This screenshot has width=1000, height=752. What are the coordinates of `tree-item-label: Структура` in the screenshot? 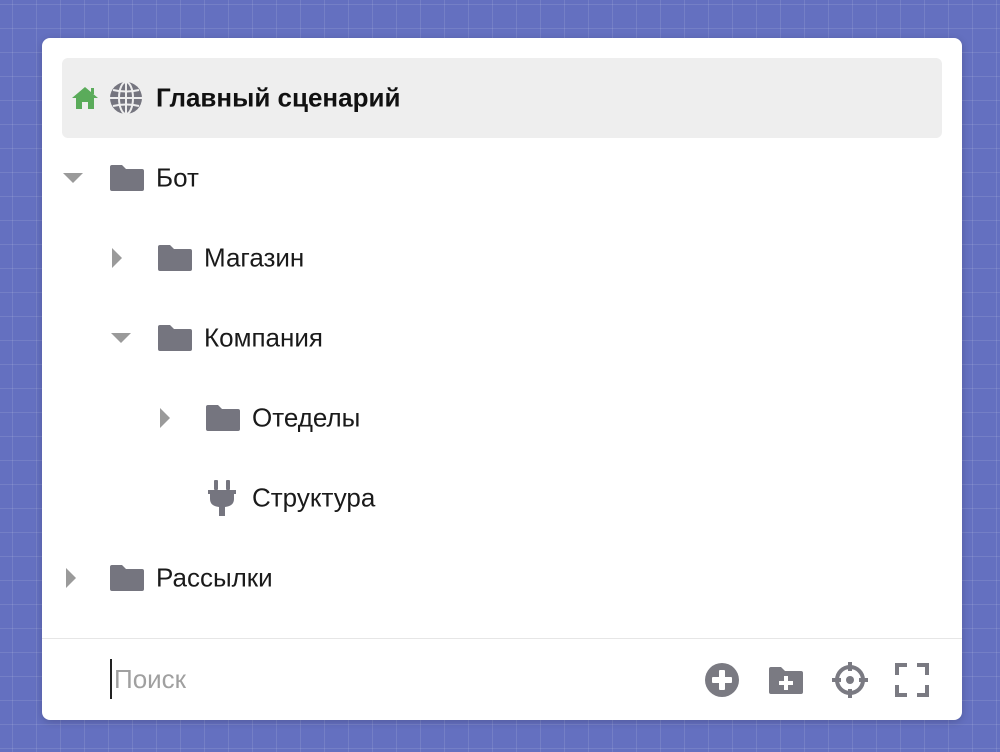 It's located at (314, 497).